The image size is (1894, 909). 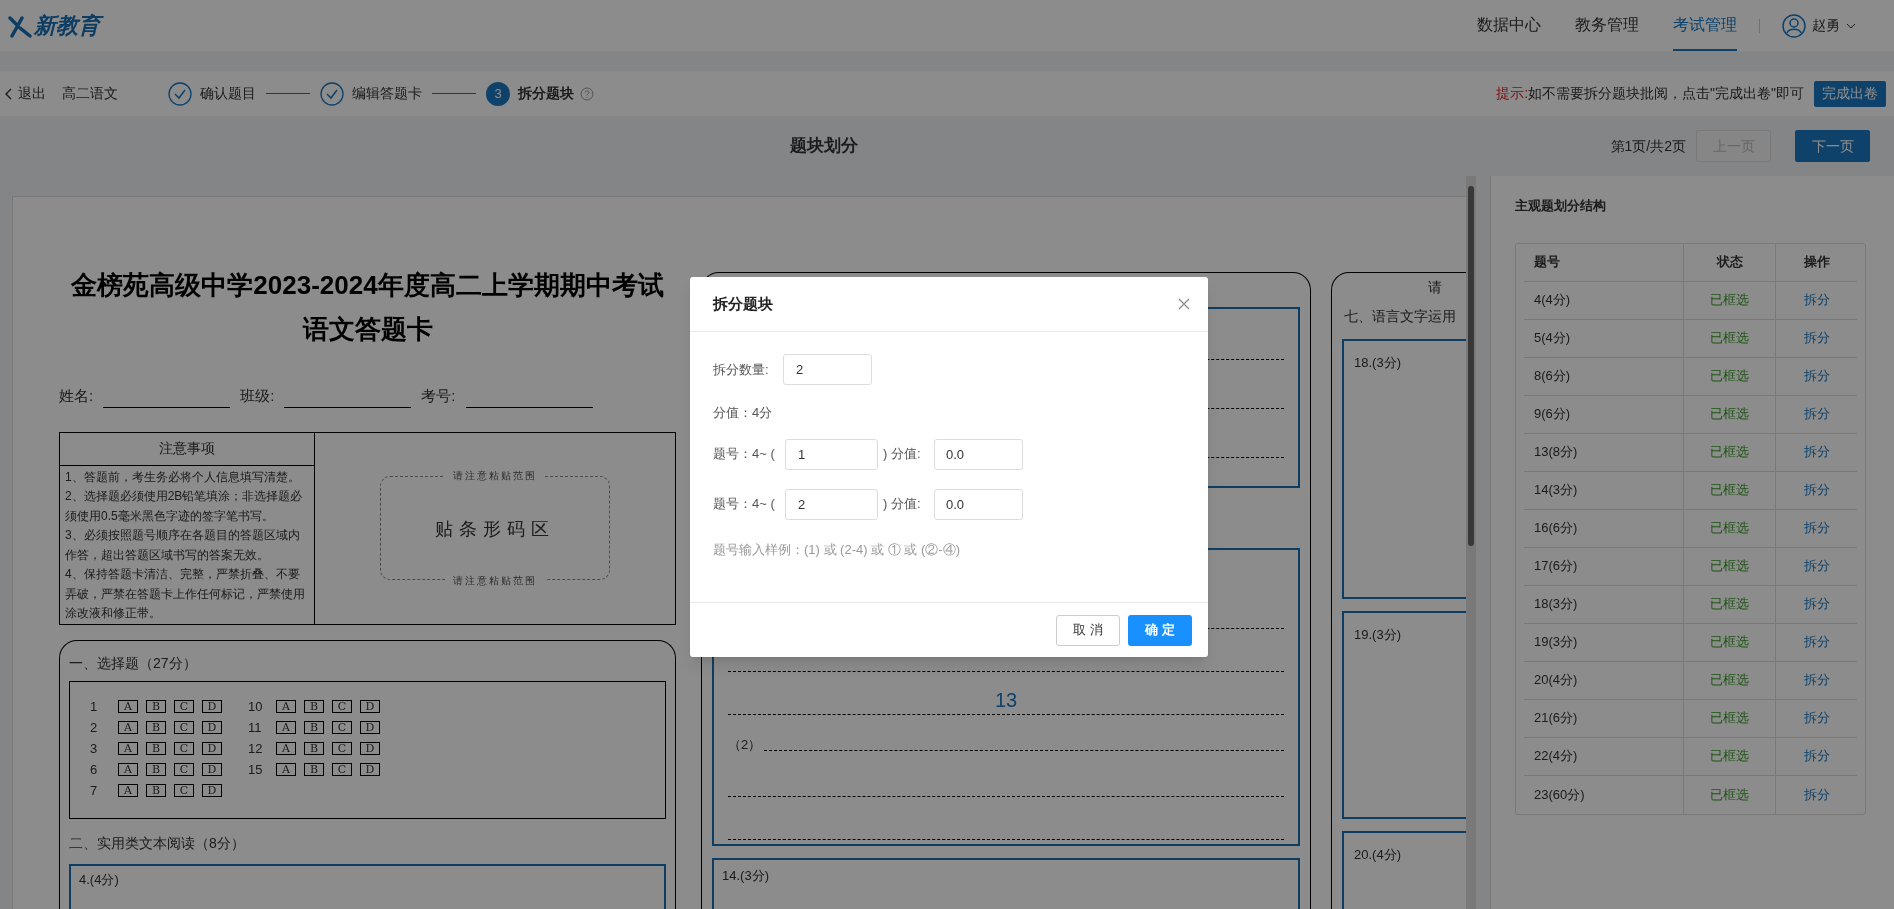 I want to click on sub-question-label: （2）, so click(x=745, y=744).